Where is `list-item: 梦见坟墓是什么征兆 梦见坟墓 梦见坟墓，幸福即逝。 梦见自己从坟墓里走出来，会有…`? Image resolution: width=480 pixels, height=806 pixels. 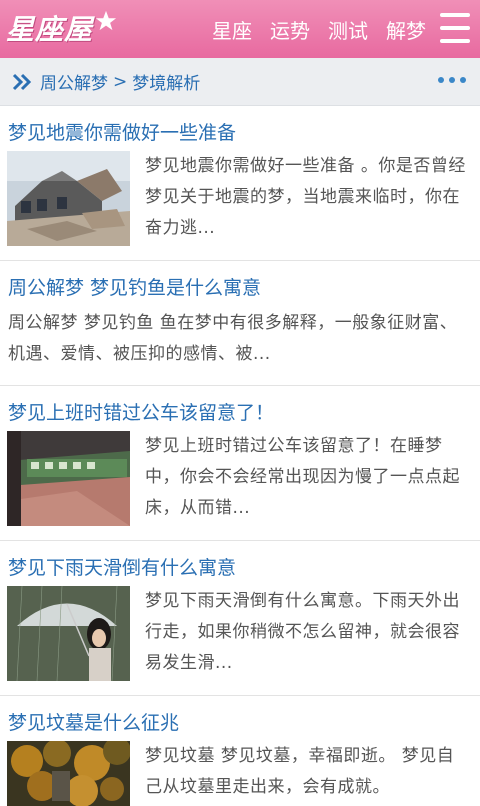
list-item: 梦见坟墓是什么征兆 梦见坟墓 梦见坟墓，幸福即逝。 梦见自己从坟墓里走出来，会有… is located at coordinates (240, 751).